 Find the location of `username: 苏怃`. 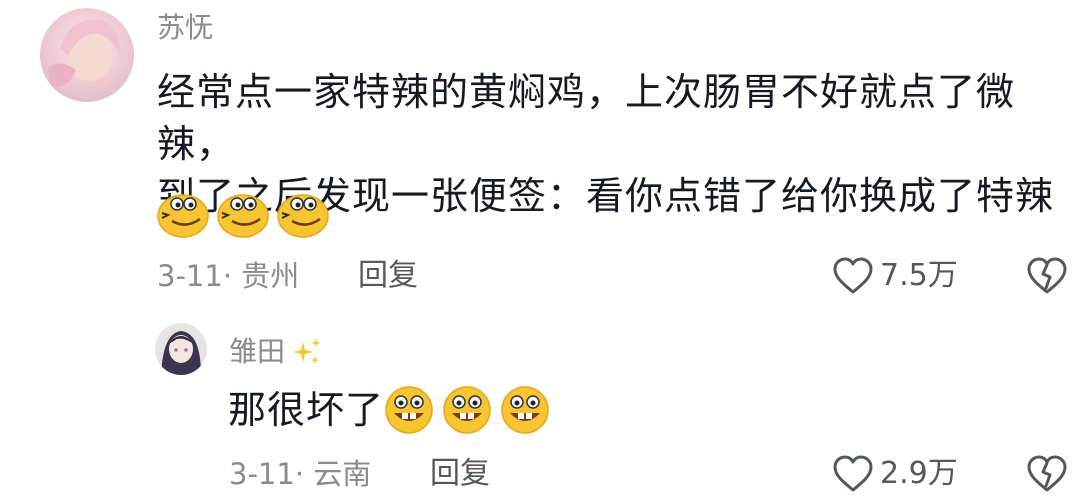

username: 苏怃 is located at coordinates (185, 28).